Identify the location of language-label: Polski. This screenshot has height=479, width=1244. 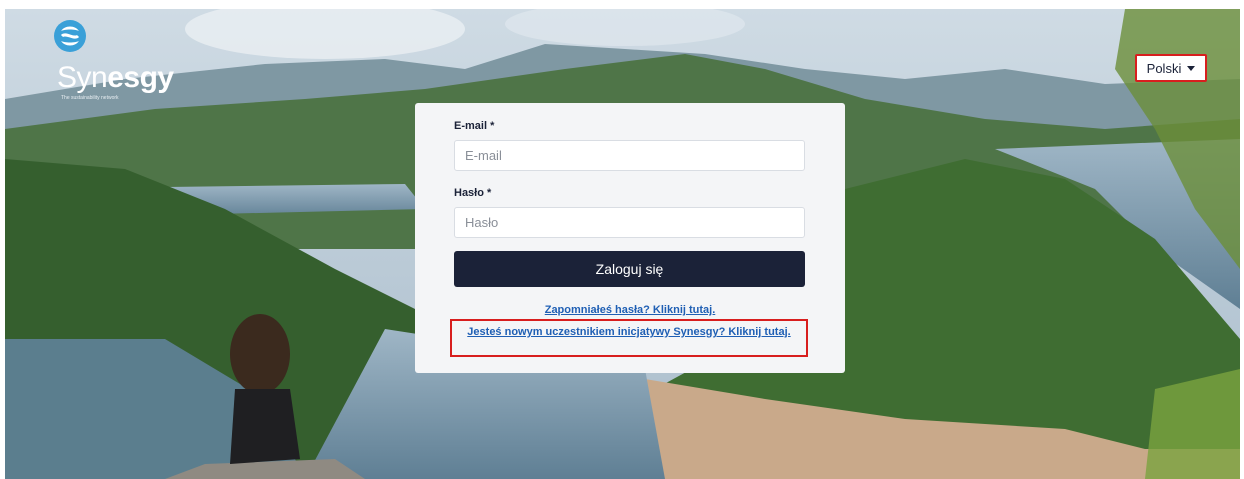
(1164, 68).